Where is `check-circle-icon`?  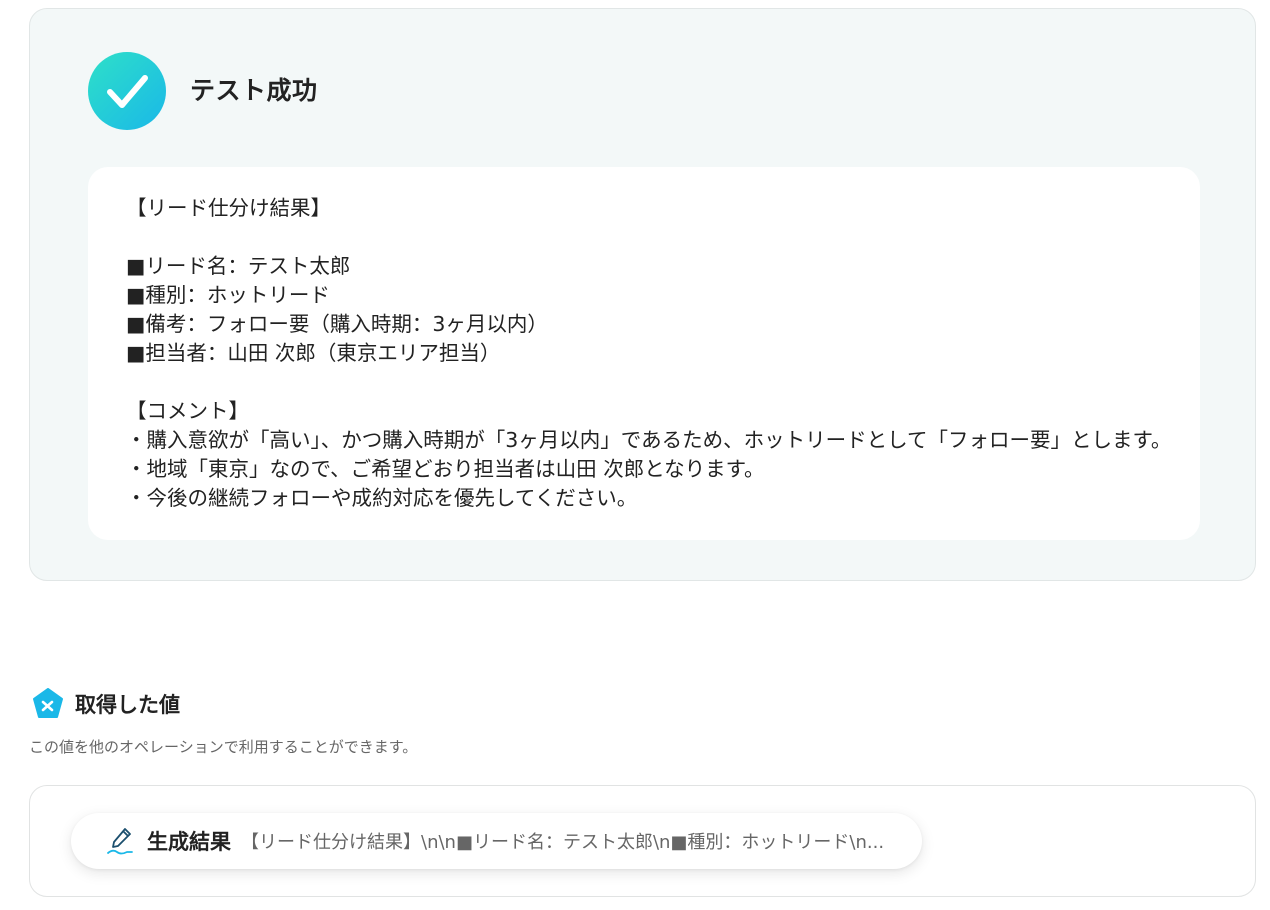
check-circle-icon is located at coordinates (127, 91).